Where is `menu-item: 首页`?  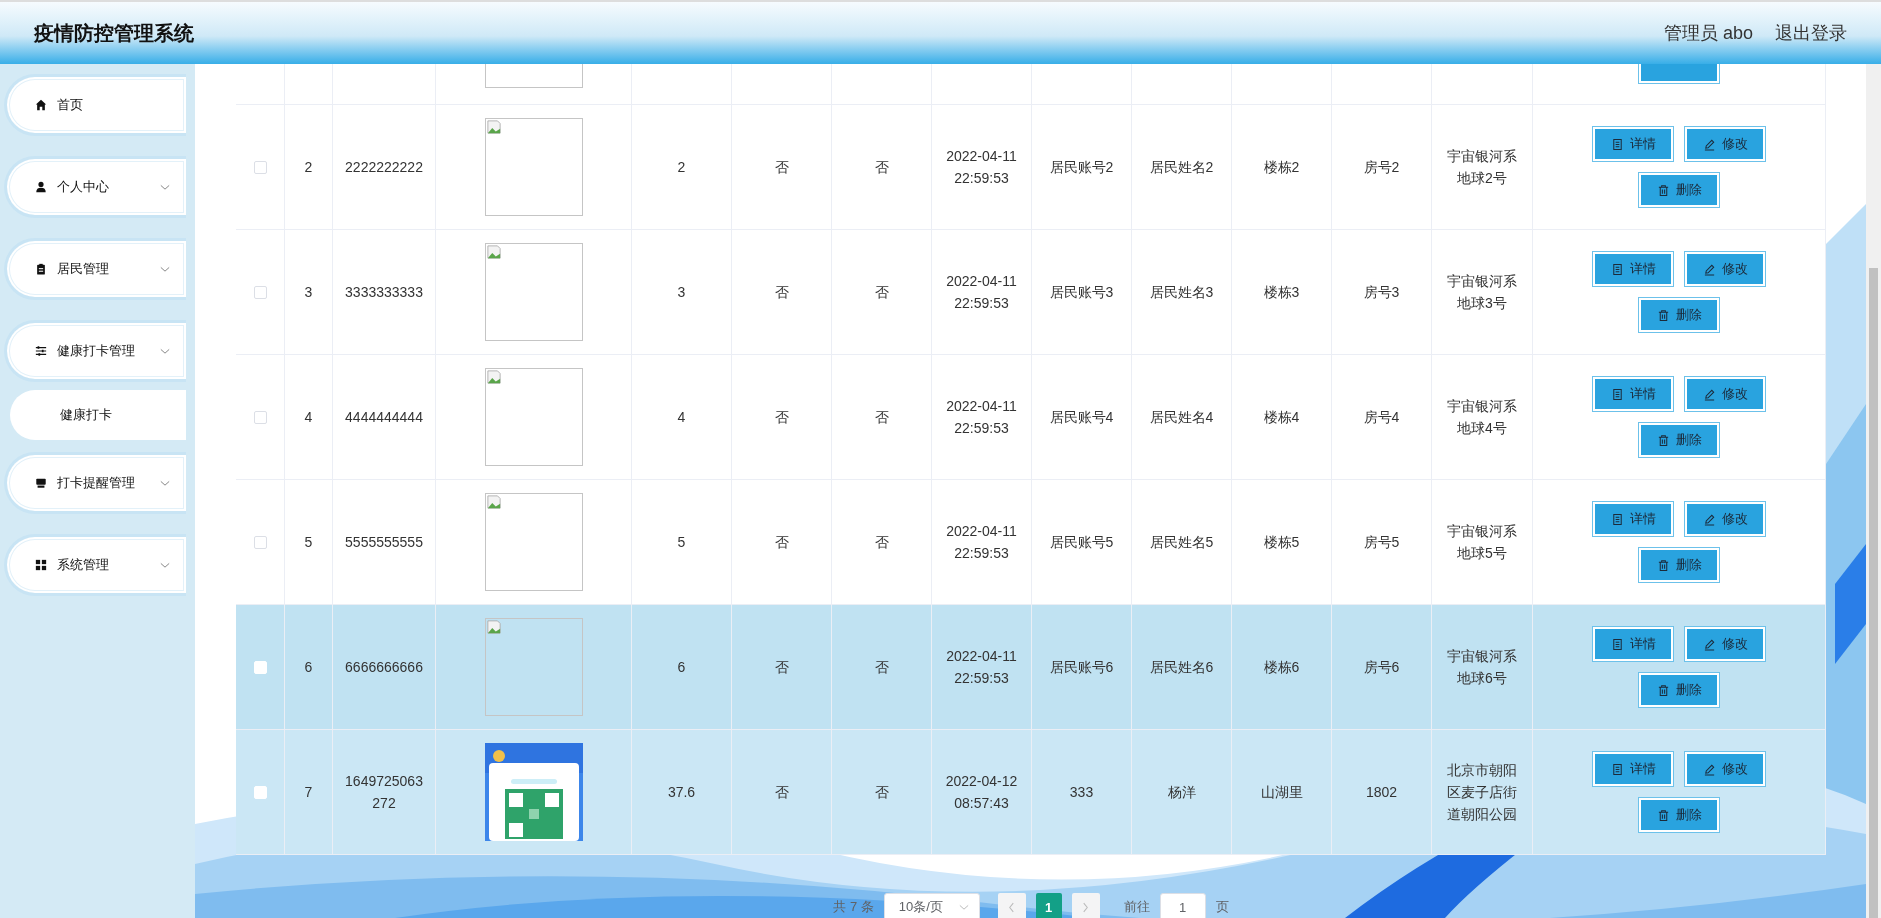
menu-item: 首页 is located at coordinates (95, 105).